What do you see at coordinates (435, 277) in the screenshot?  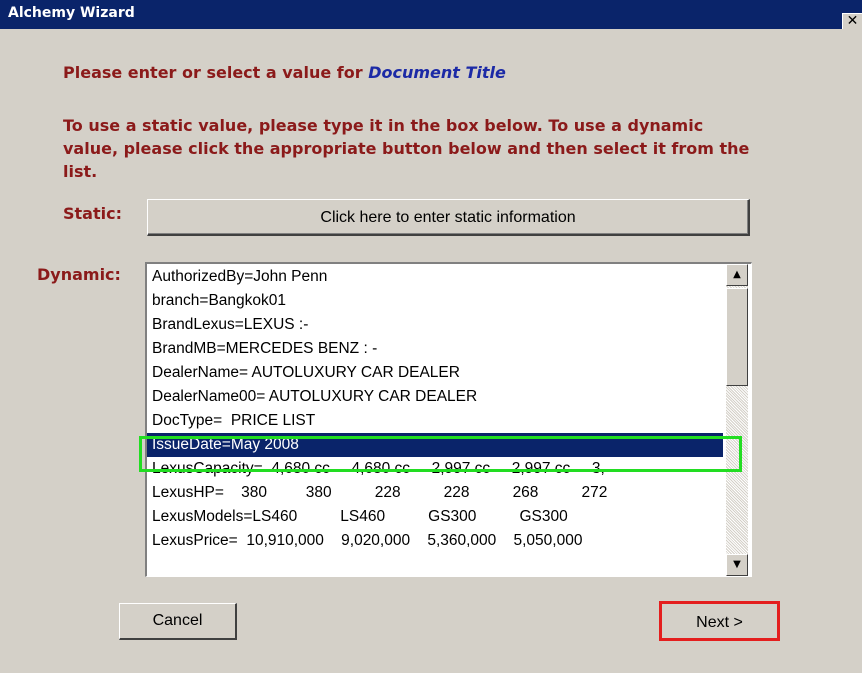 I see `list-item: AuthorizedBy=John Penn` at bounding box center [435, 277].